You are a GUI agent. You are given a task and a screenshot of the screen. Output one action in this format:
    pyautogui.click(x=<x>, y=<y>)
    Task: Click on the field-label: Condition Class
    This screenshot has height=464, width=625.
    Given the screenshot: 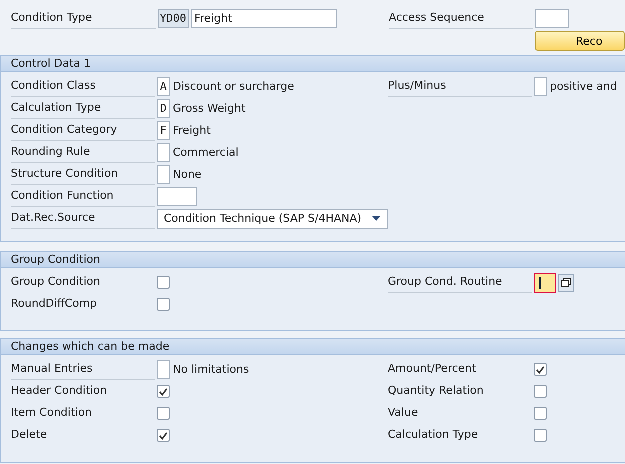 What is the action you would take?
    pyautogui.click(x=83, y=86)
    